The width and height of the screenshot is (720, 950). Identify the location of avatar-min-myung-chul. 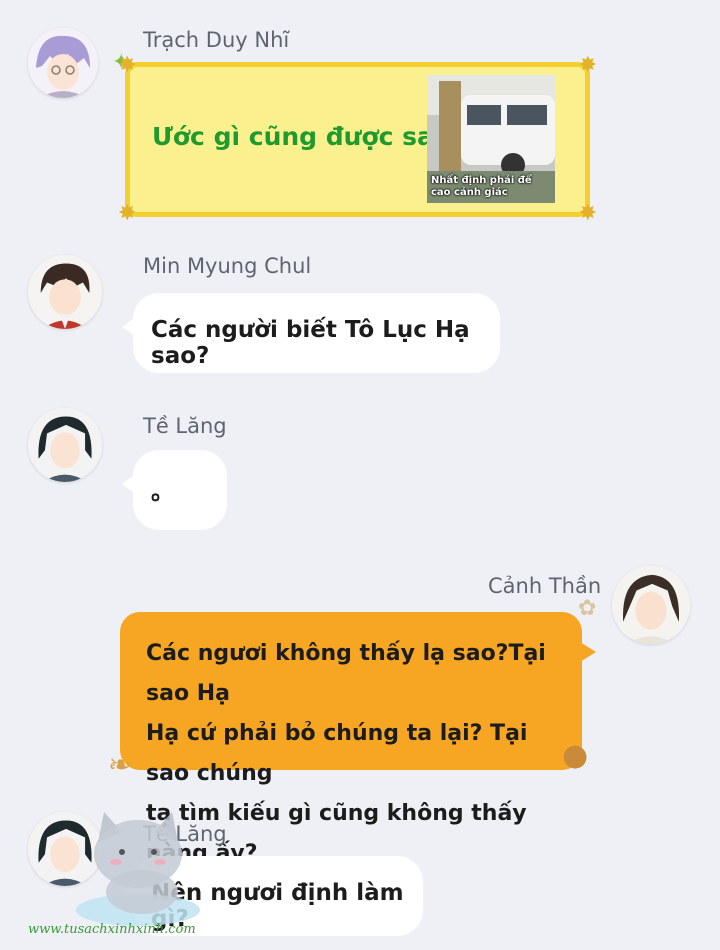
(65, 292).